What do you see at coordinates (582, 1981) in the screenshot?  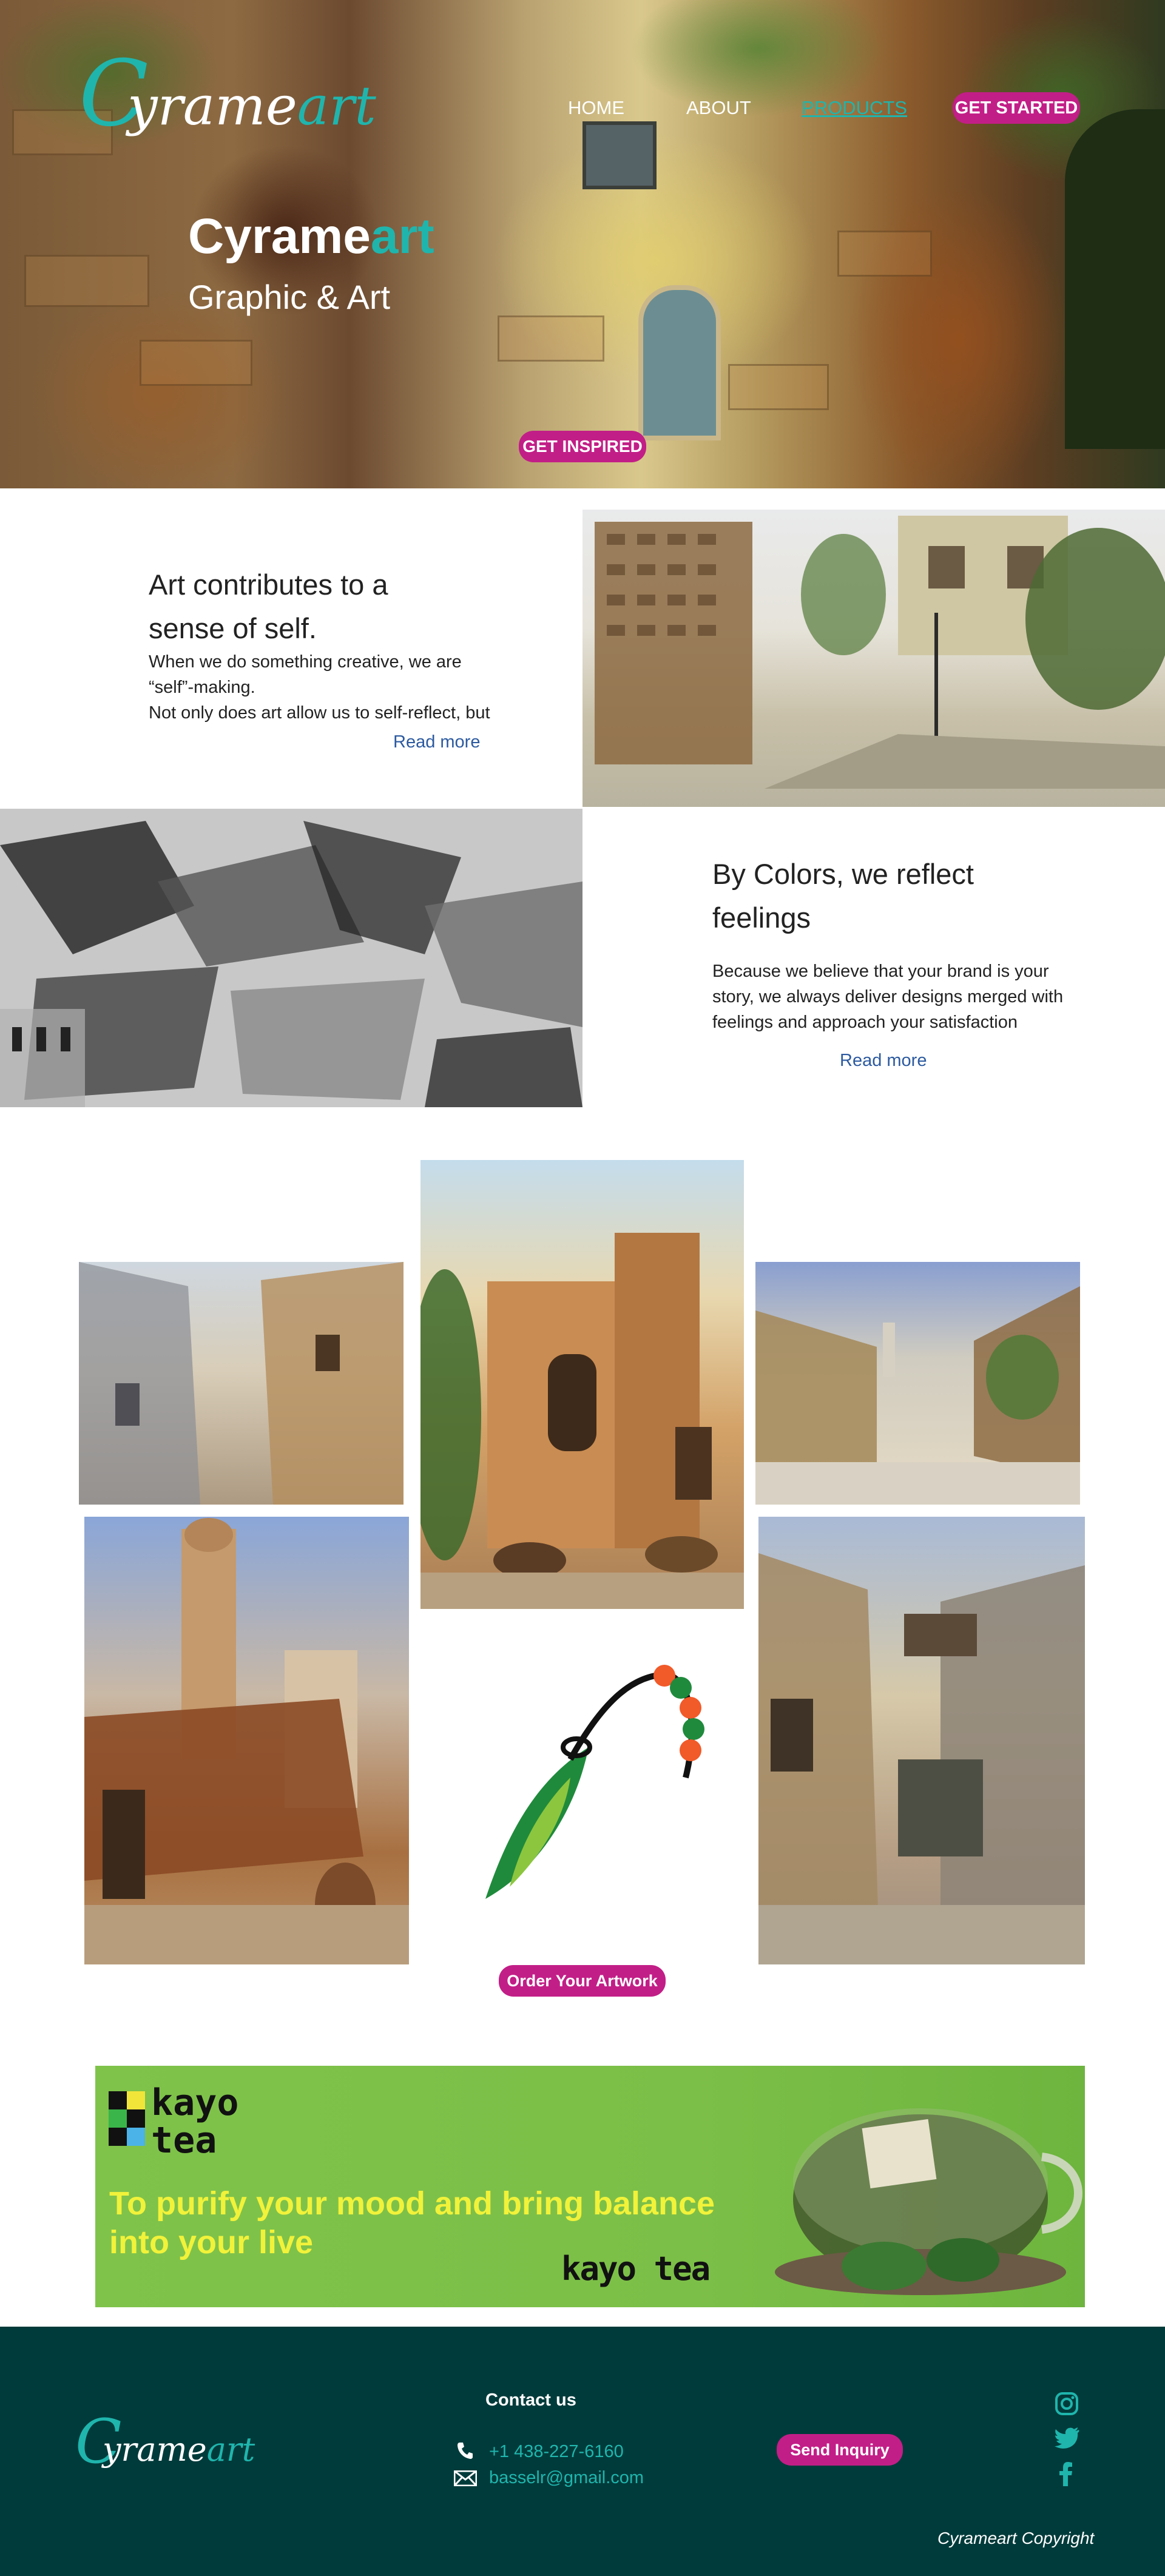 I see `order-artwork-button: Order Your Artwork` at bounding box center [582, 1981].